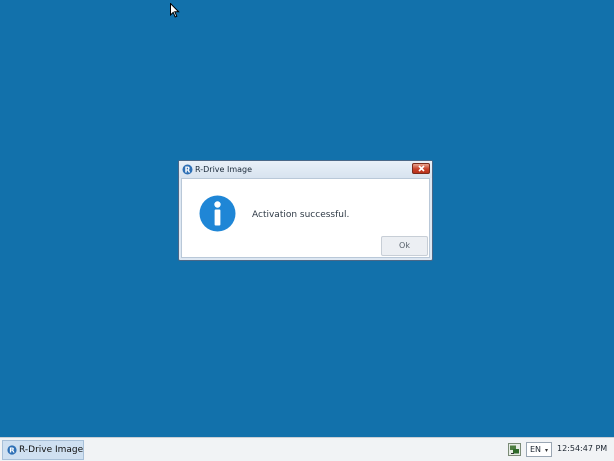  What do you see at coordinates (305, 169) in the screenshot?
I see `dialog-titlebar: R R-Drive Image` at bounding box center [305, 169].